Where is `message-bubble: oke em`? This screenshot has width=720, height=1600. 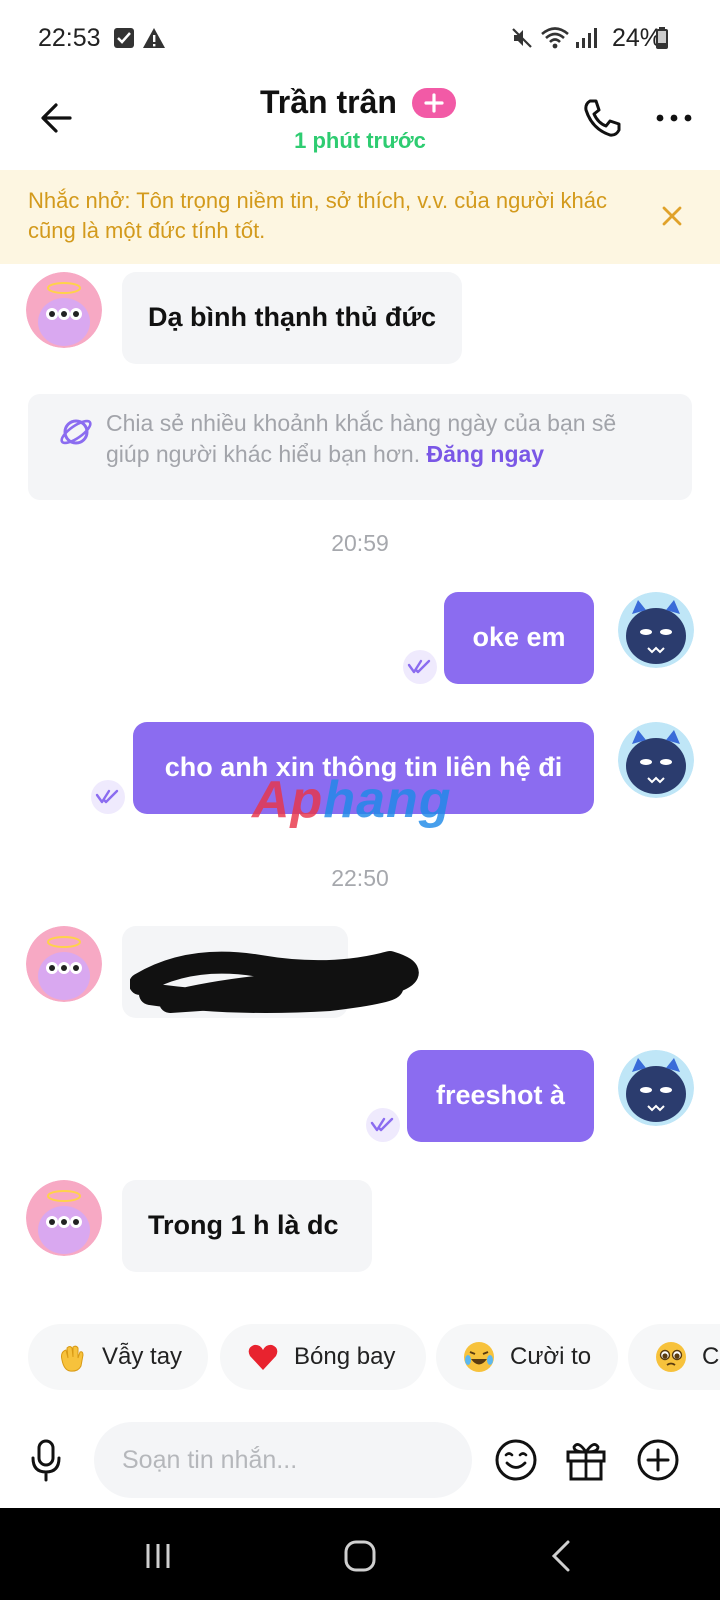 message-bubble: oke em is located at coordinates (519, 638).